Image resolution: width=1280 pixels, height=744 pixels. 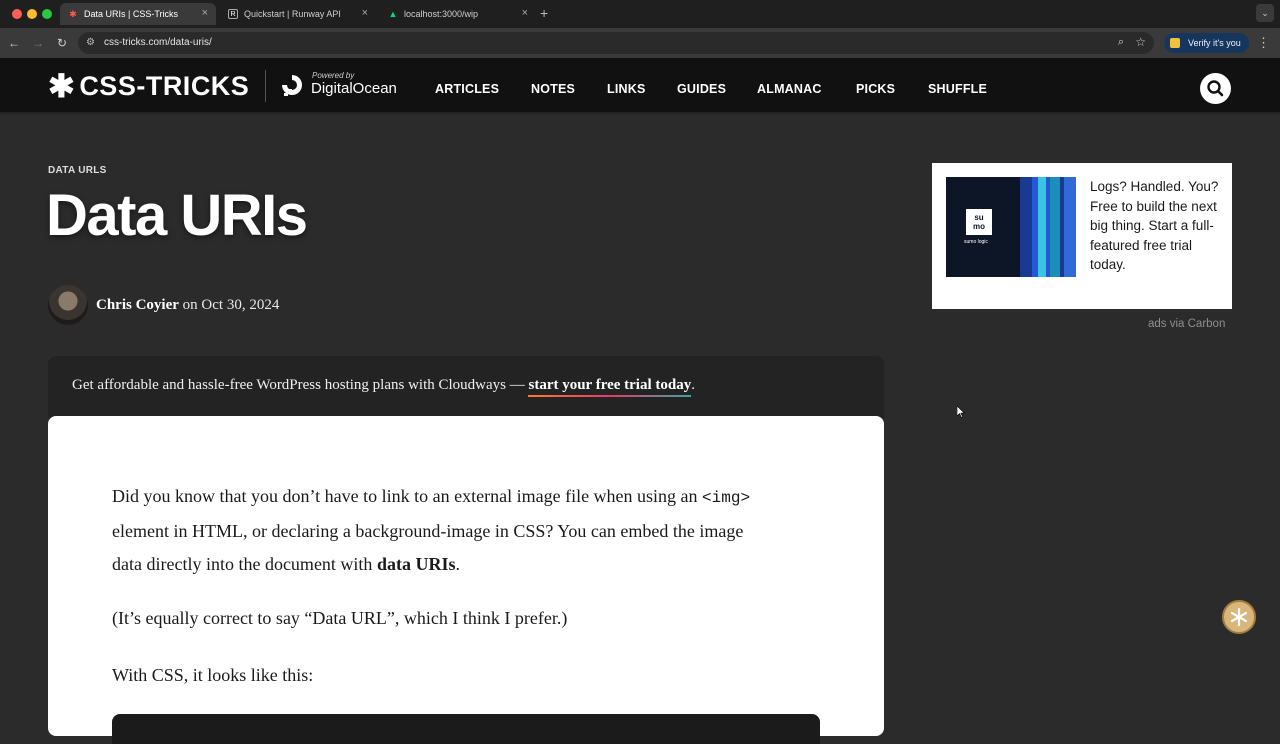 I want to click on search-button, so click(x=1215, y=88).